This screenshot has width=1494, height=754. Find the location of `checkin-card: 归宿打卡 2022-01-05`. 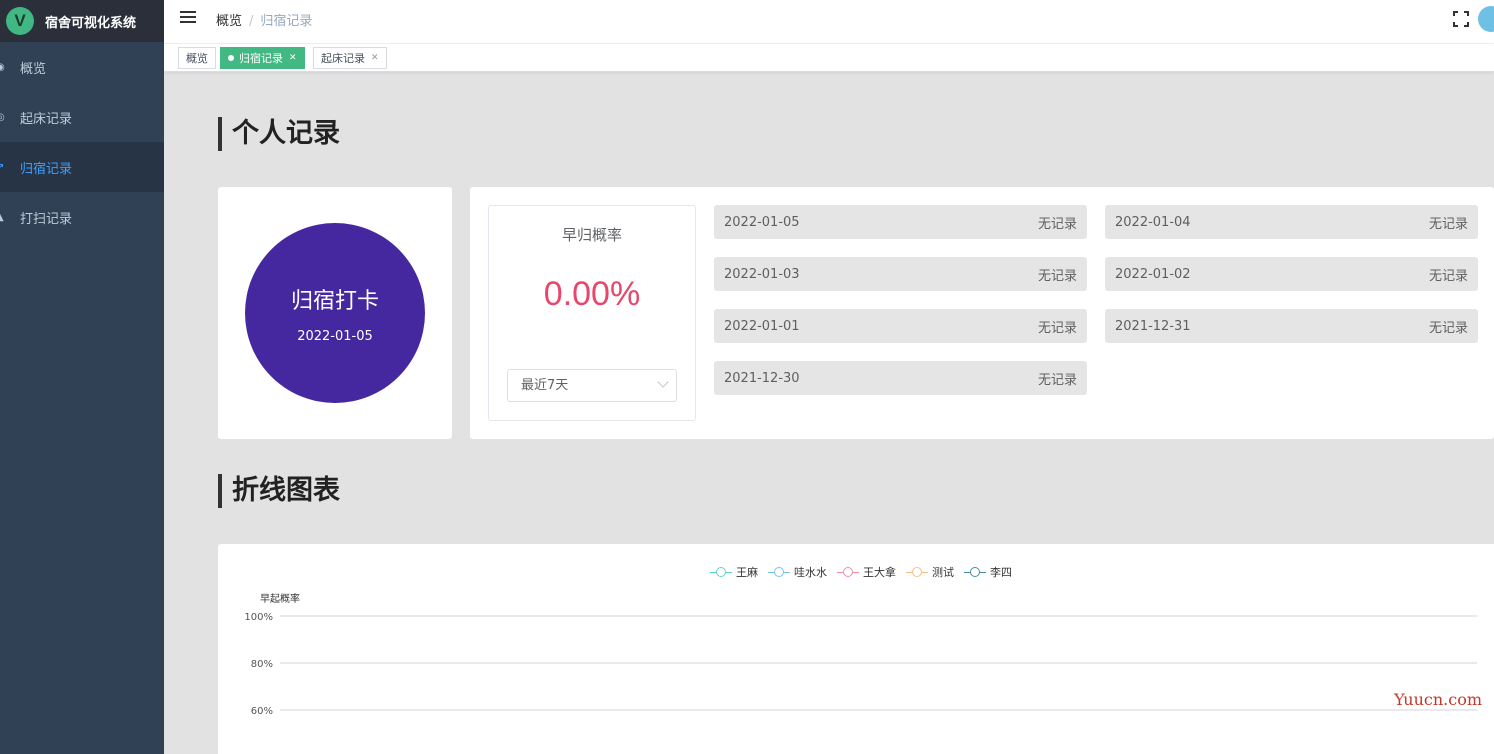

checkin-card: 归宿打卡 2022-01-05 is located at coordinates (335, 313).